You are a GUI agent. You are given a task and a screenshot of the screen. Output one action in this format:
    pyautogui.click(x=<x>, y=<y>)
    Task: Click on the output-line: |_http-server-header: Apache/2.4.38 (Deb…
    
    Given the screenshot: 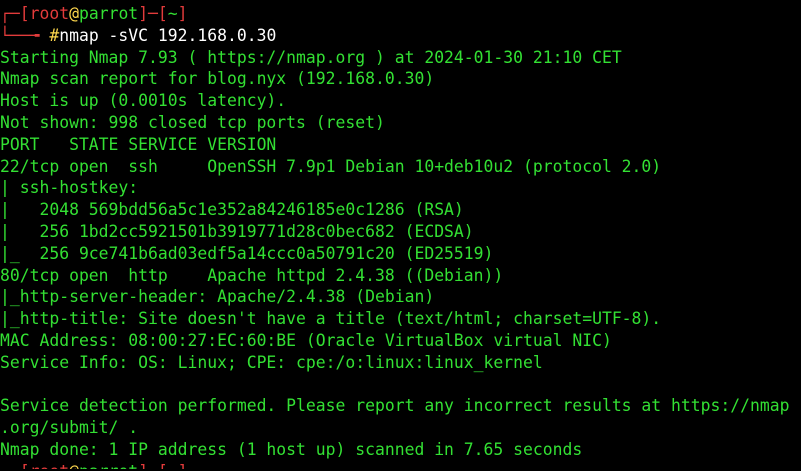 What is the action you would take?
    pyautogui.click(x=217, y=297)
    